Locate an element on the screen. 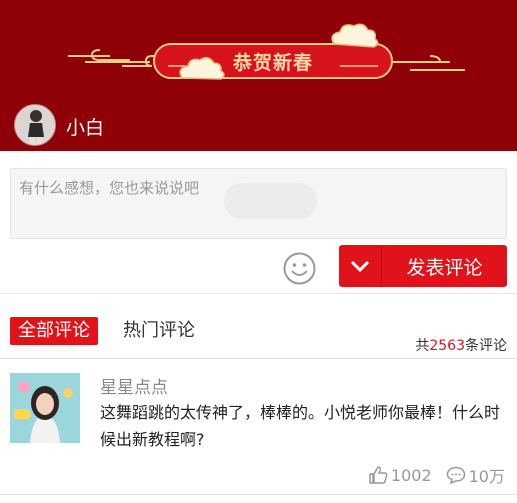  reply-button: 10万 is located at coordinates (475, 475).